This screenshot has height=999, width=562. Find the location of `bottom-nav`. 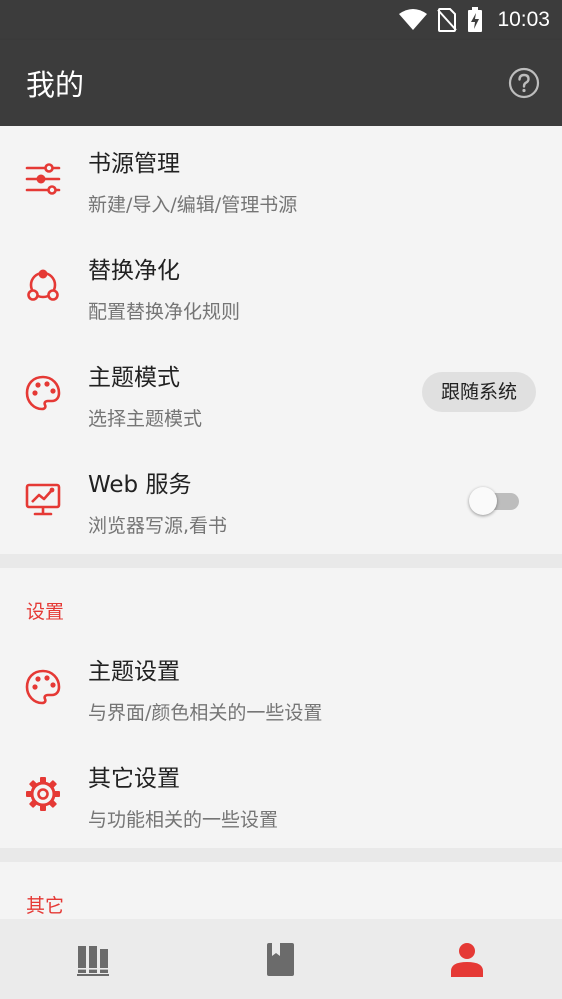

bottom-nav is located at coordinates (281, 959).